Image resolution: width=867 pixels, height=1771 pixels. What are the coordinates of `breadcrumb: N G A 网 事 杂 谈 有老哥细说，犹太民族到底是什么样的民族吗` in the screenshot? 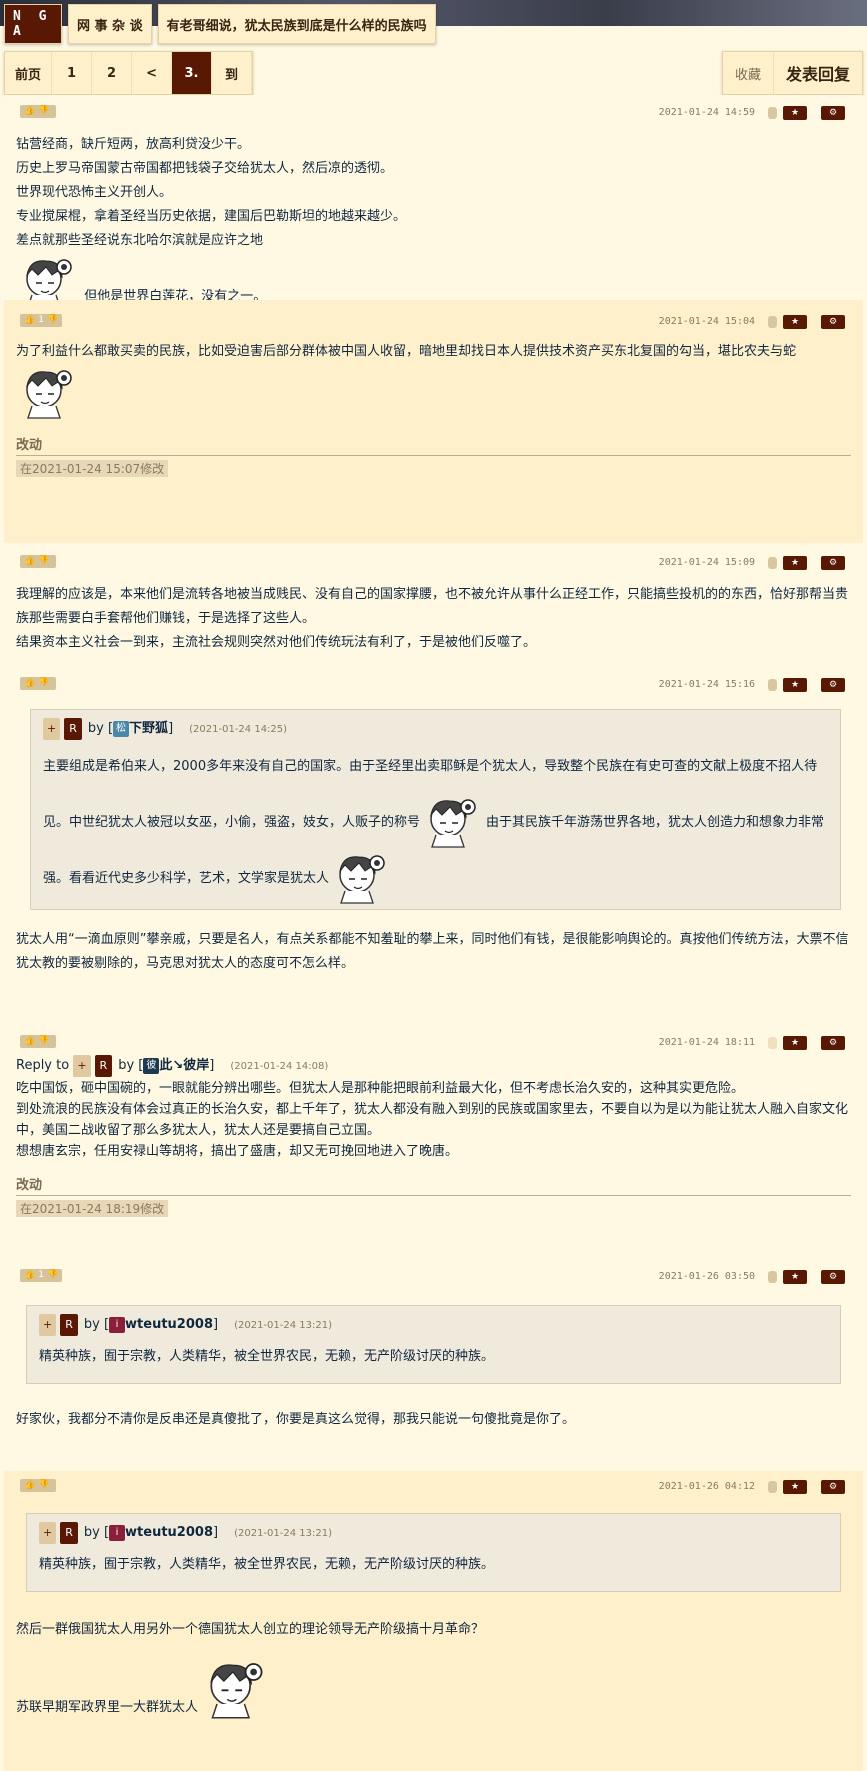 It's located at (220, 24).